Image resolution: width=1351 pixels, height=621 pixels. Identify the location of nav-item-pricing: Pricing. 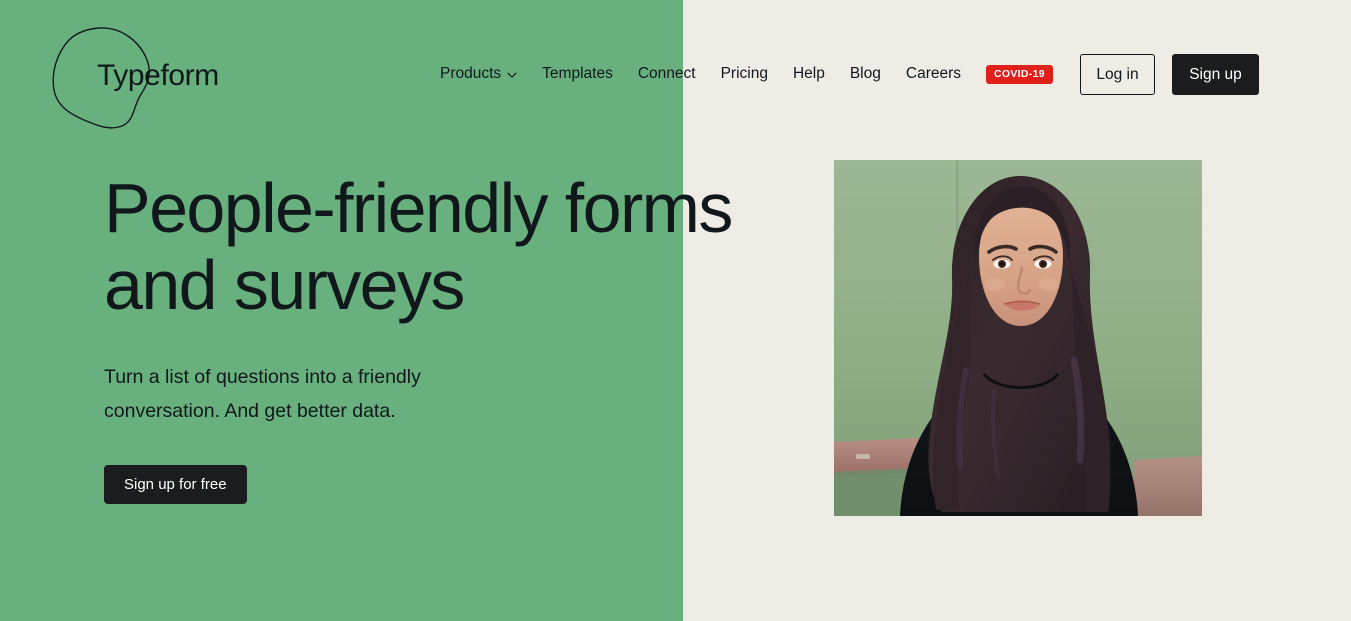
(744, 74).